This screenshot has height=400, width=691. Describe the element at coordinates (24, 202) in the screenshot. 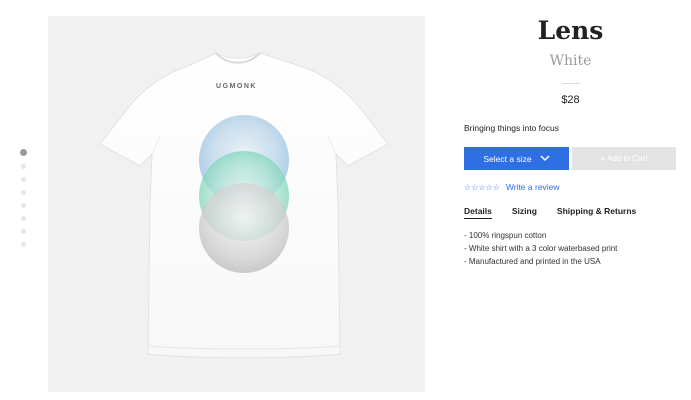

I see `image-carousel-dots` at that location.